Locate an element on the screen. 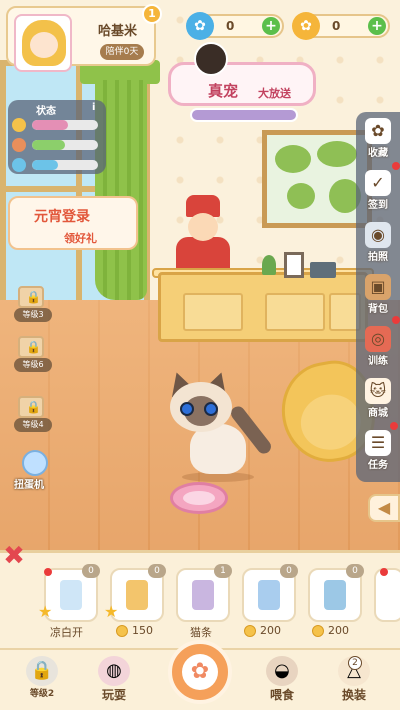  food-item-treat: 1 is located at coordinates (204, 593).